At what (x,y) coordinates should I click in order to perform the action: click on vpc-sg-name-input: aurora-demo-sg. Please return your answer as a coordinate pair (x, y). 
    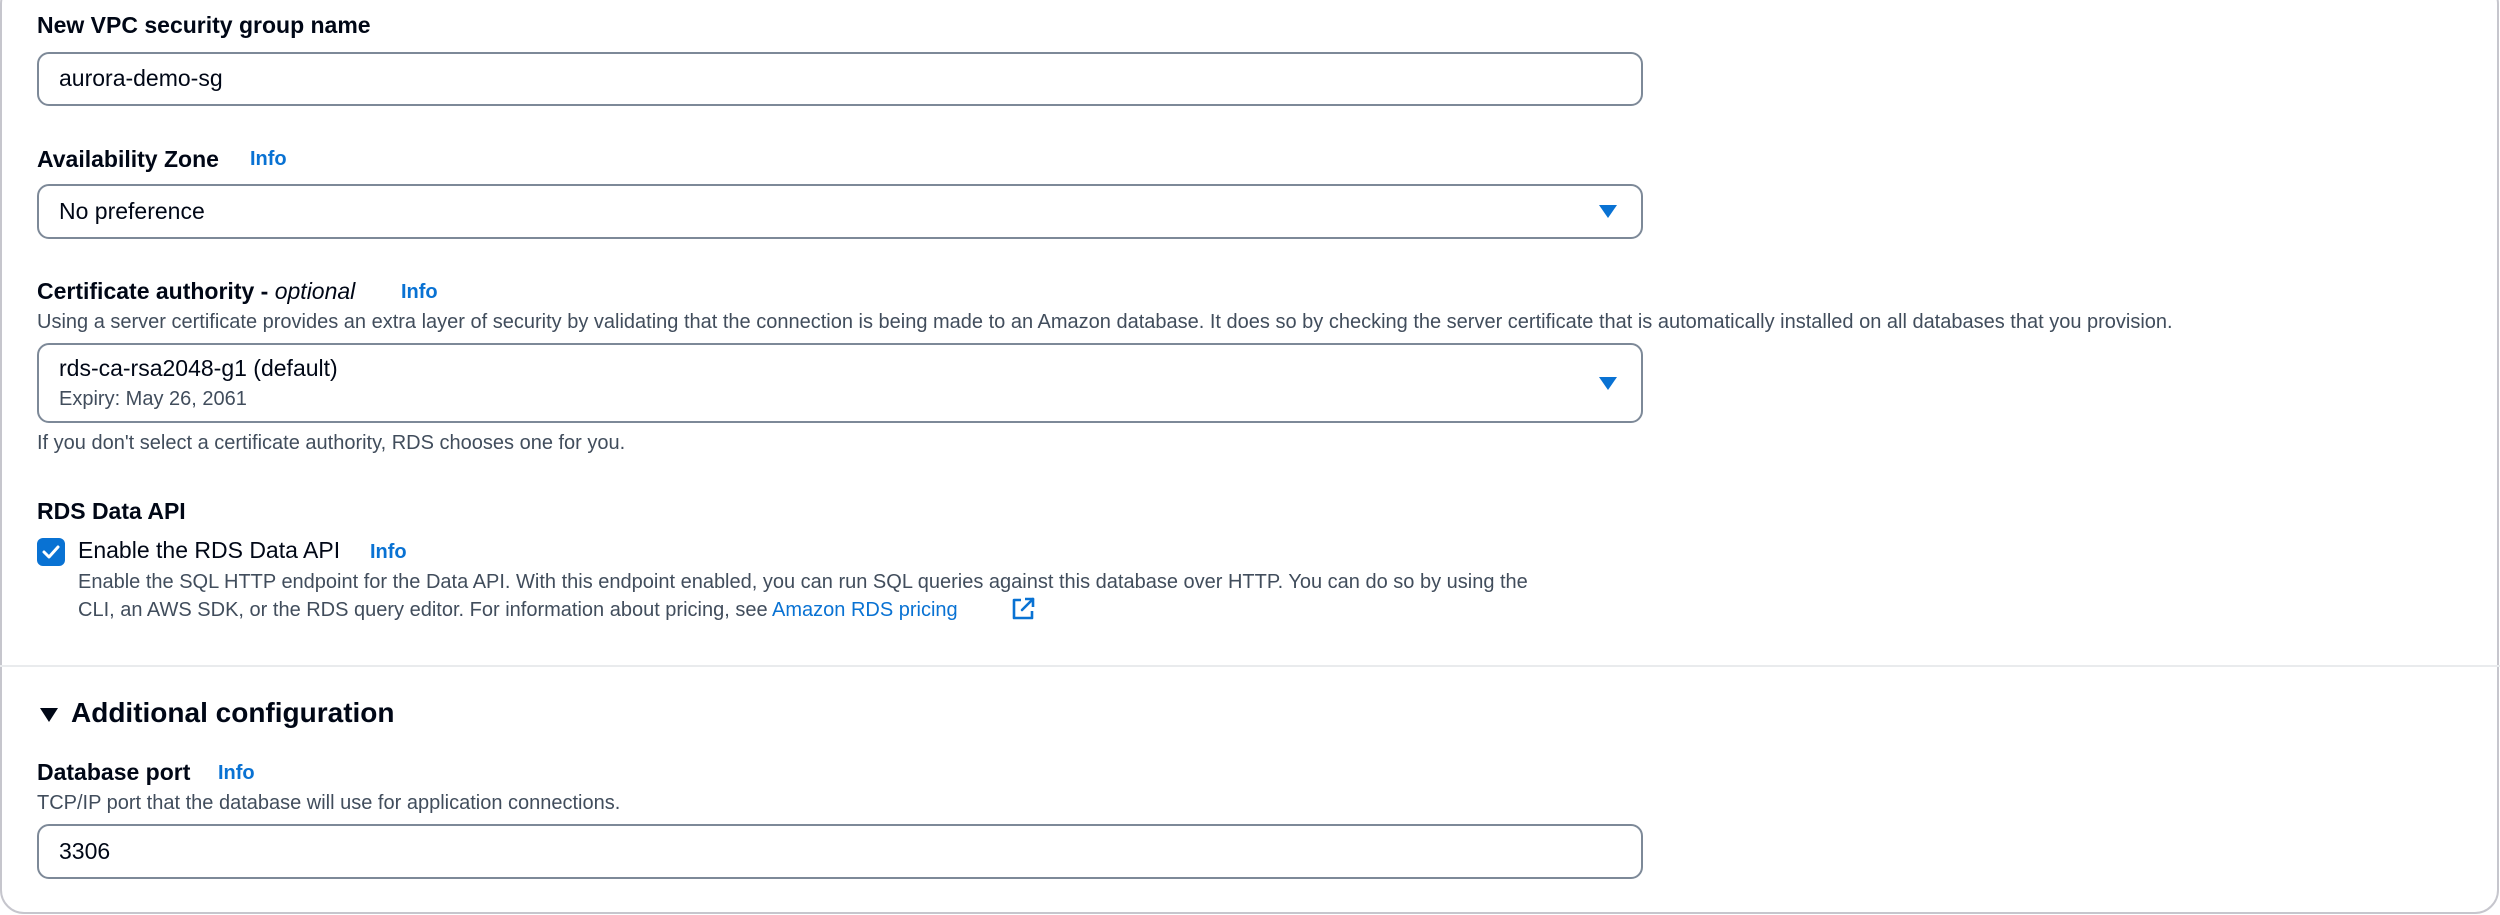
    Looking at the image, I should click on (840, 79).